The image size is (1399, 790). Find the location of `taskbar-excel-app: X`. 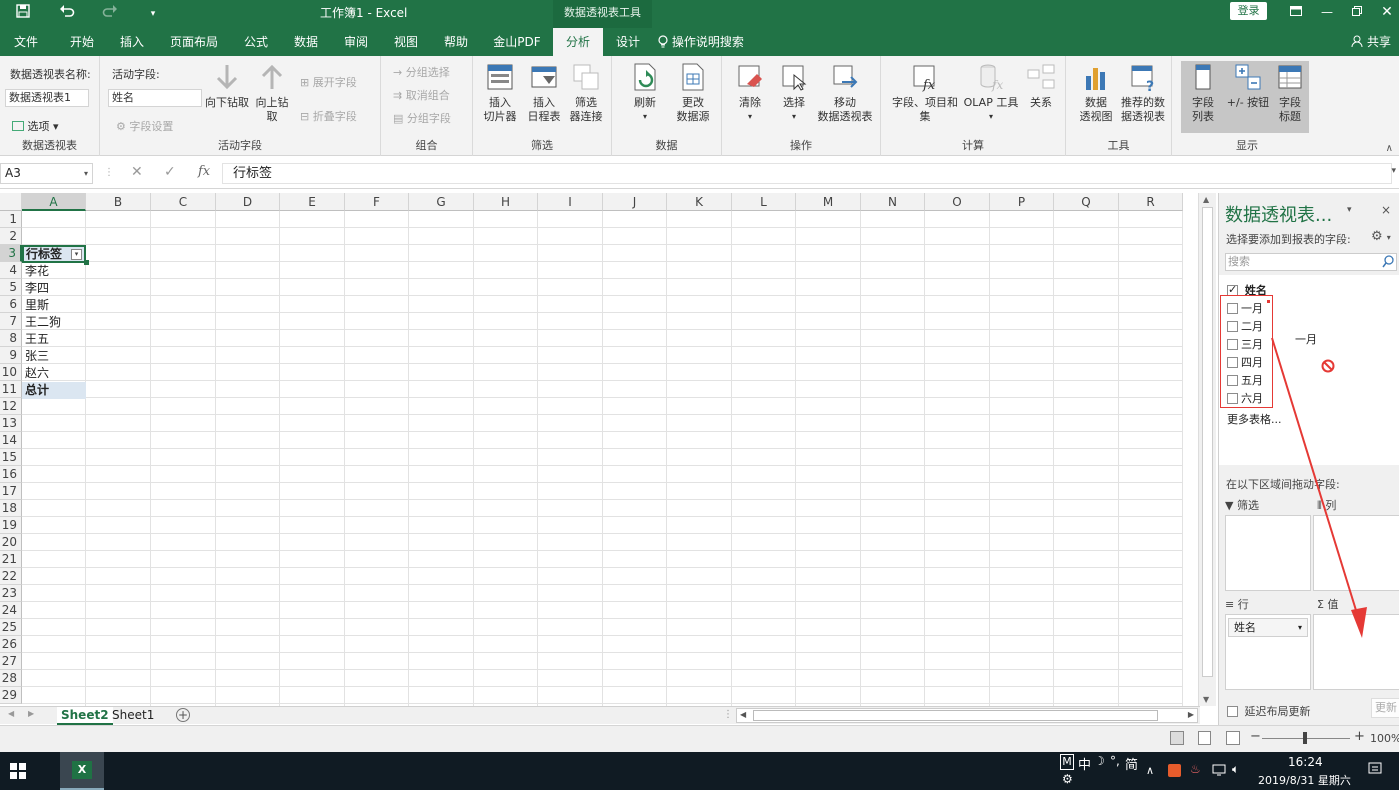

taskbar-excel-app: X is located at coordinates (82, 771).